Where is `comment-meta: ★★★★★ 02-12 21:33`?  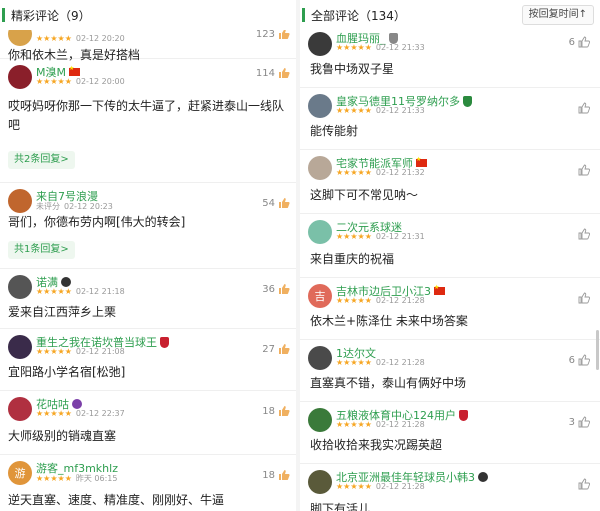 comment-meta: ★★★★★ 02-12 21:33 is located at coordinates (380, 110).